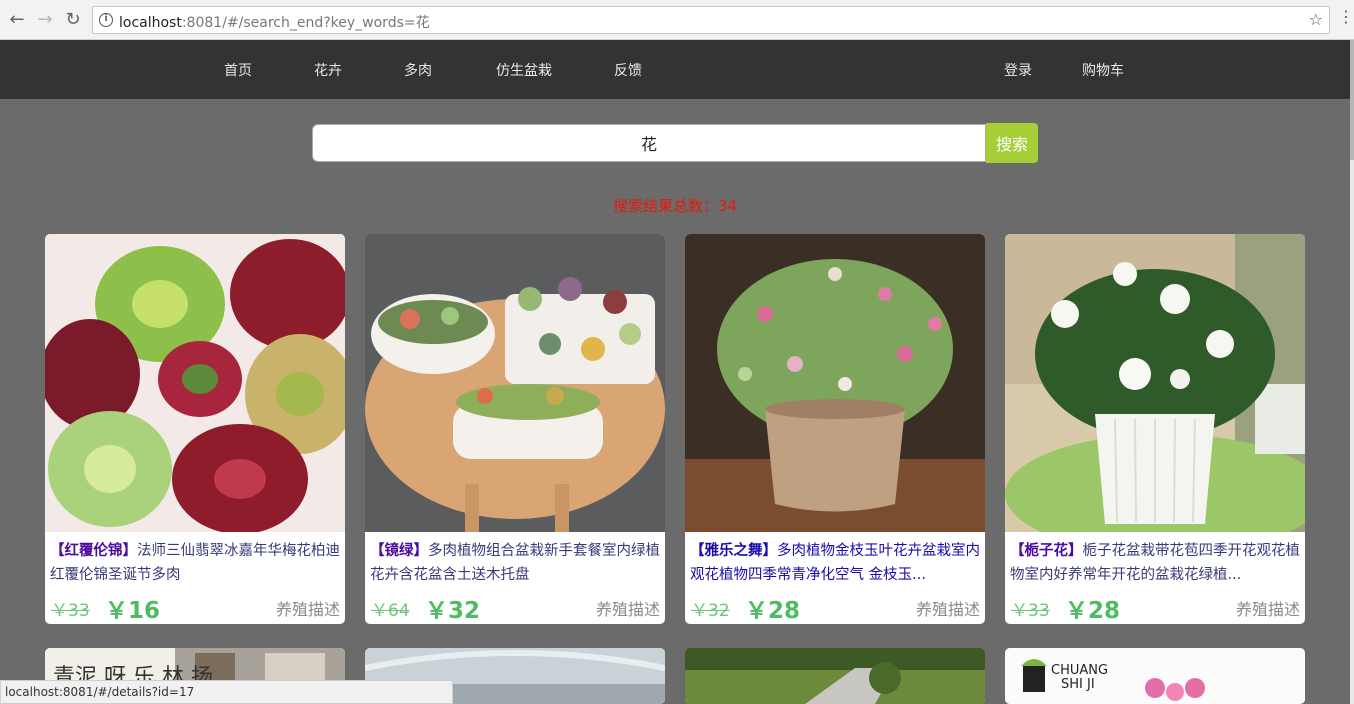 The width and height of the screenshot is (1354, 704). What do you see at coordinates (93, 551) in the screenshot?
I see `product-tag: 【红覆伦锦】` at bounding box center [93, 551].